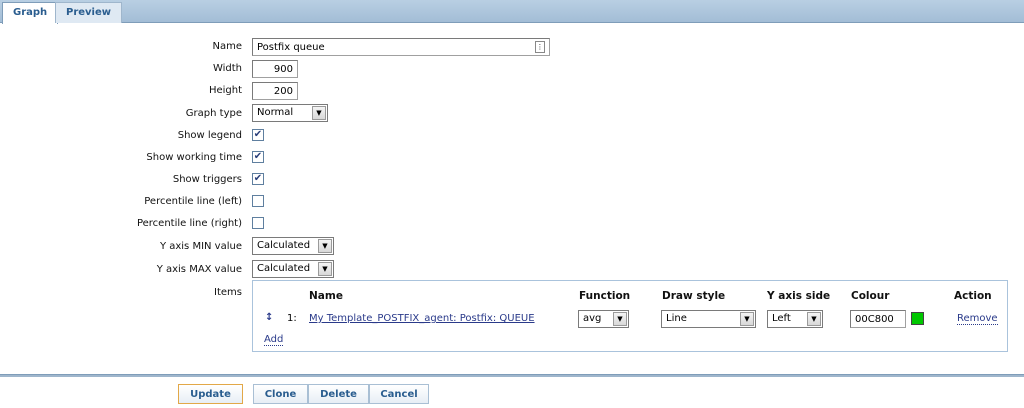  What do you see at coordinates (605, 296) in the screenshot?
I see `col-header-function: Function` at bounding box center [605, 296].